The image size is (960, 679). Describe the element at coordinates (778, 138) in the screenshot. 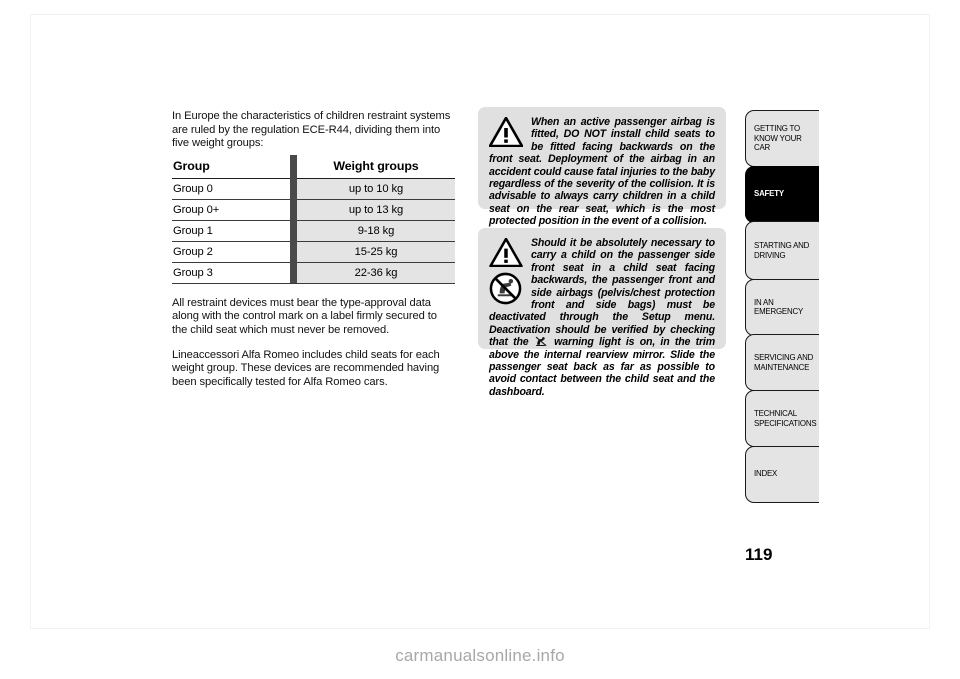

I see `tab-label: GETTING TO KNOW YOUR CAR` at that location.